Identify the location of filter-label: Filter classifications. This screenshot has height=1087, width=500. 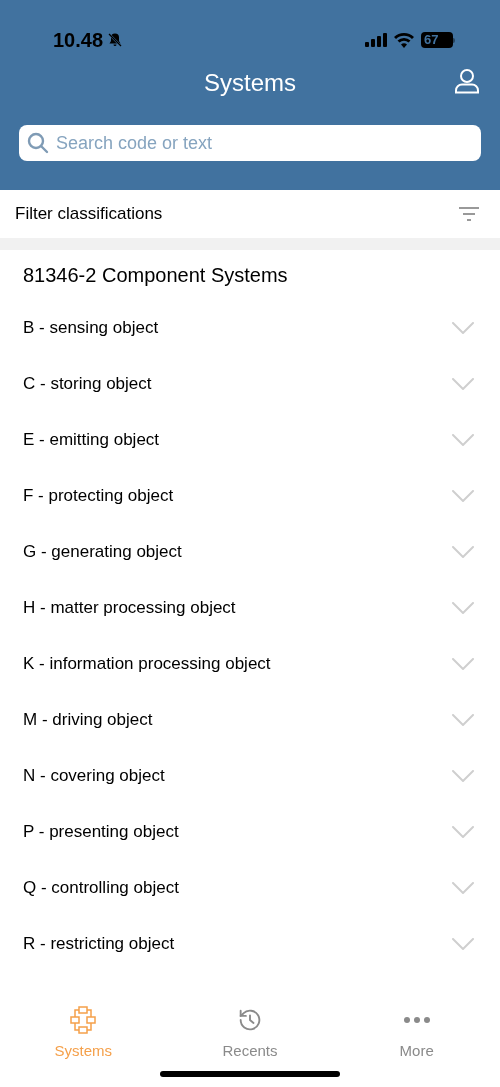
(89, 214).